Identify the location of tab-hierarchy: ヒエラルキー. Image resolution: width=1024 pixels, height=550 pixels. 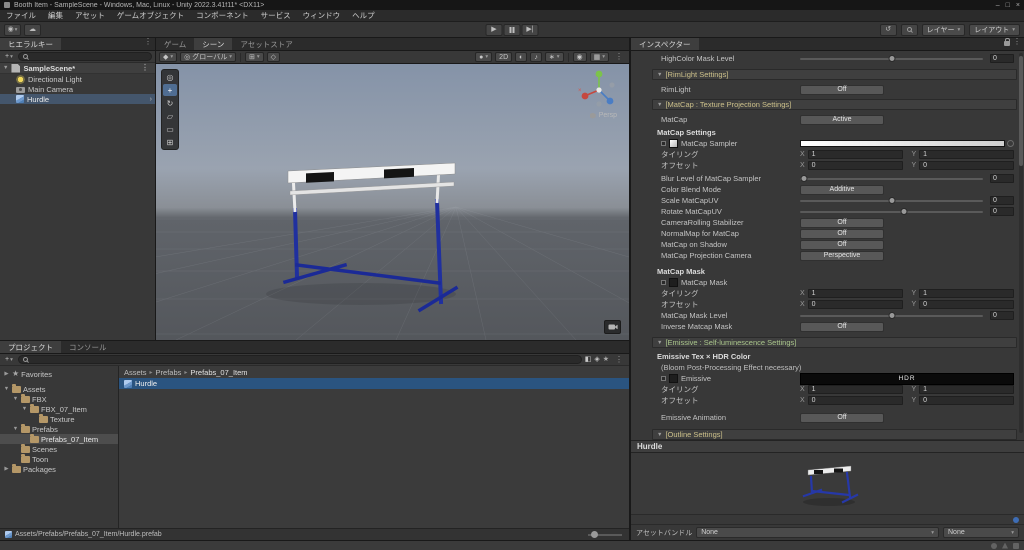
(30, 44).